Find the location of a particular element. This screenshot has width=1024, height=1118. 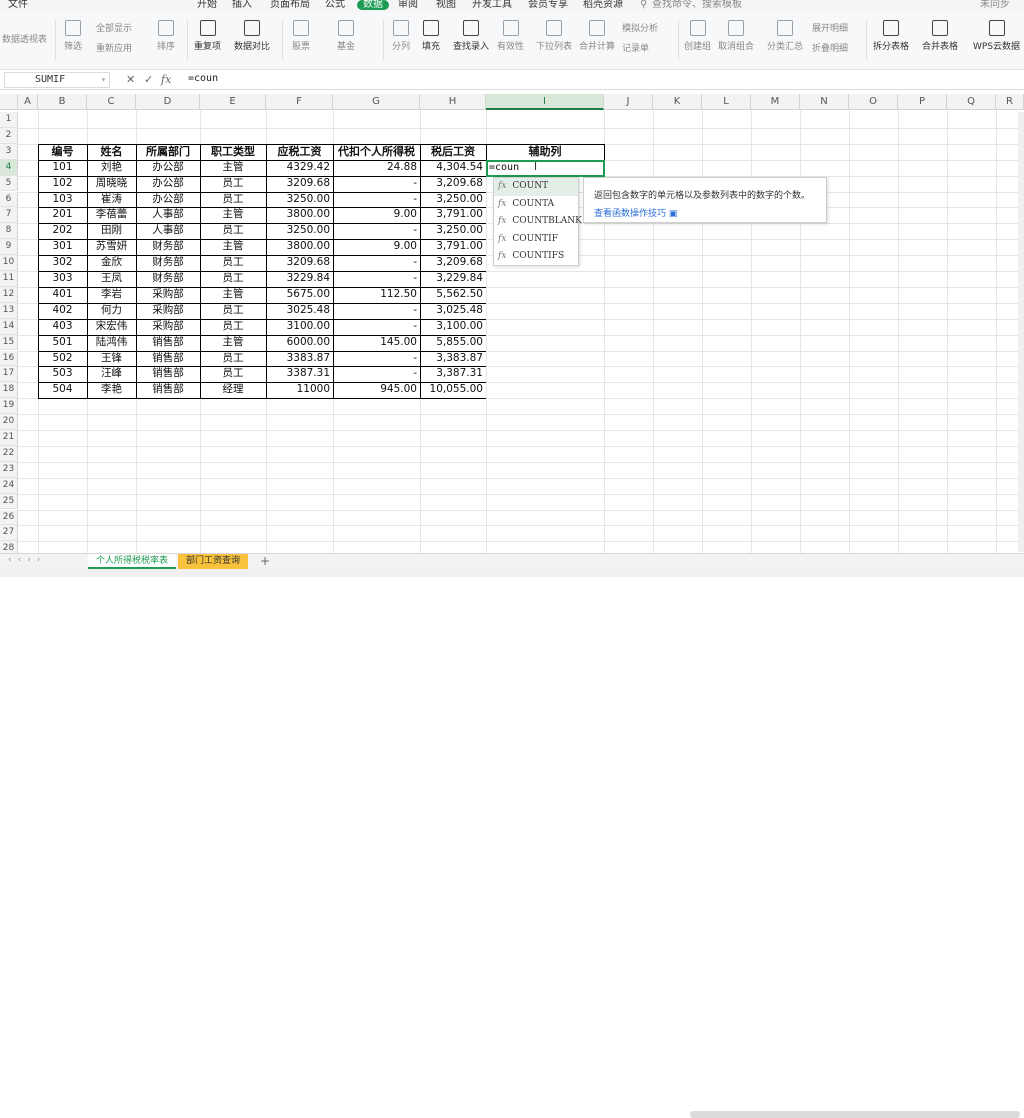

column-header: D is located at coordinates (168, 102).